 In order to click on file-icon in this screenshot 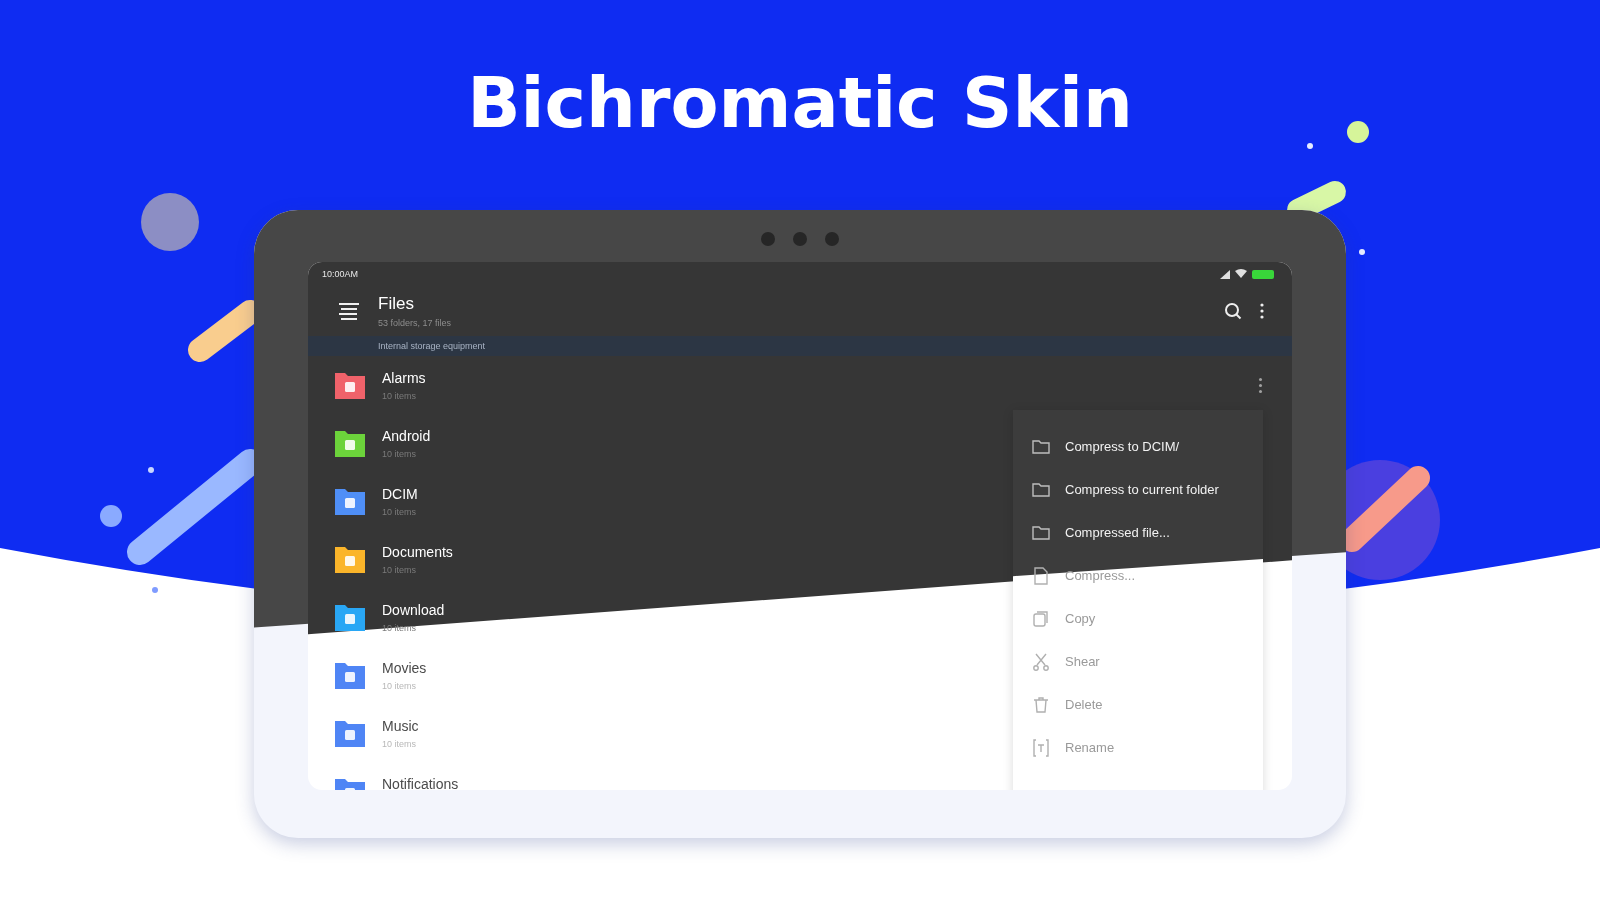, I will do `click(1041, 575)`.